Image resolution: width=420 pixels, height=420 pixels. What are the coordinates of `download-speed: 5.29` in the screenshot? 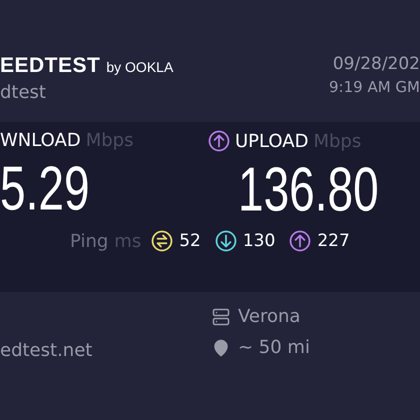 It's located at (45, 188).